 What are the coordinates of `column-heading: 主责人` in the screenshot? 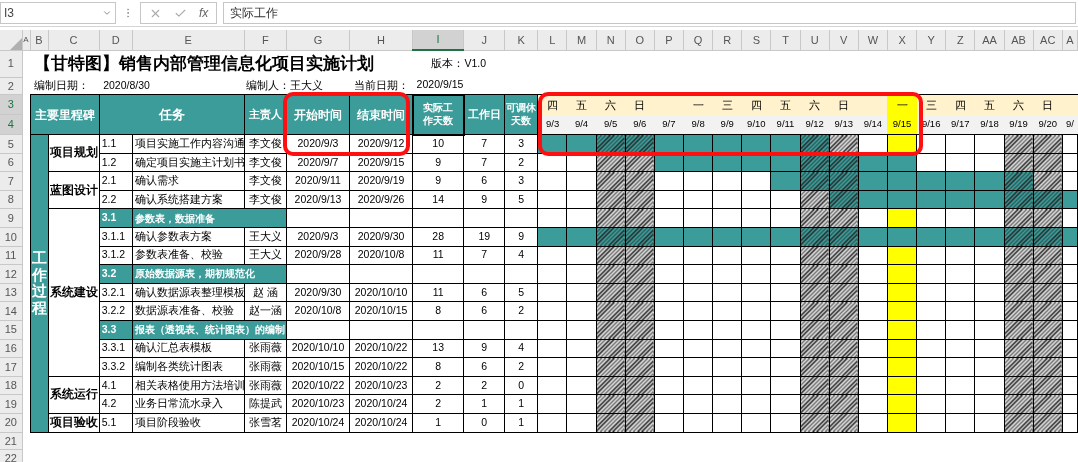 It's located at (265, 114).